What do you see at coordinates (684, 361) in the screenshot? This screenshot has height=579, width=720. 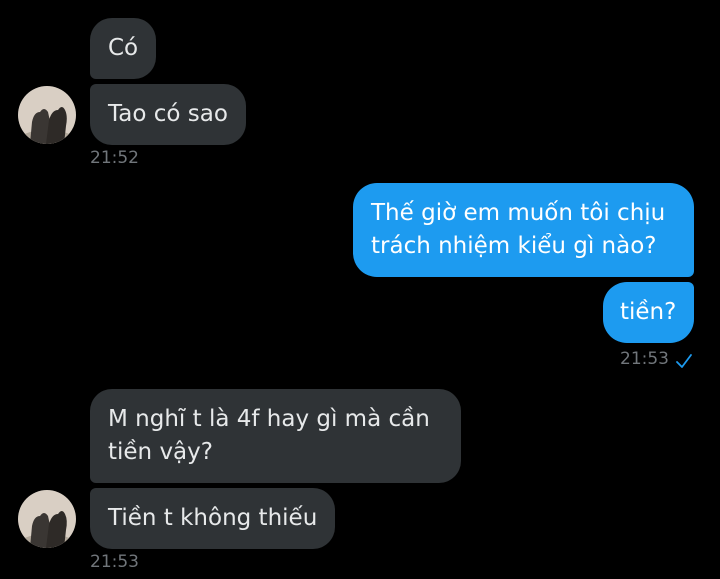 I see `check-icon` at bounding box center [684, 361].